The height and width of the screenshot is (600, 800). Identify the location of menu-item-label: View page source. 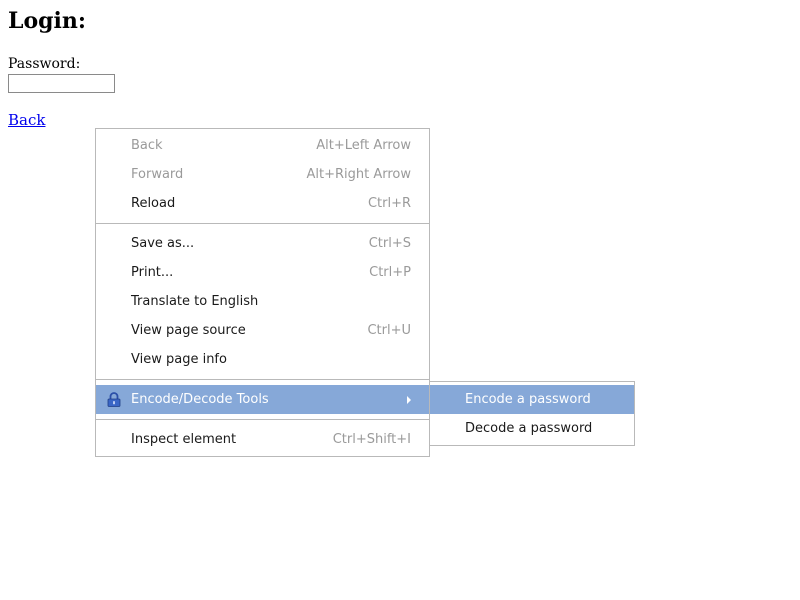
(188, 330).